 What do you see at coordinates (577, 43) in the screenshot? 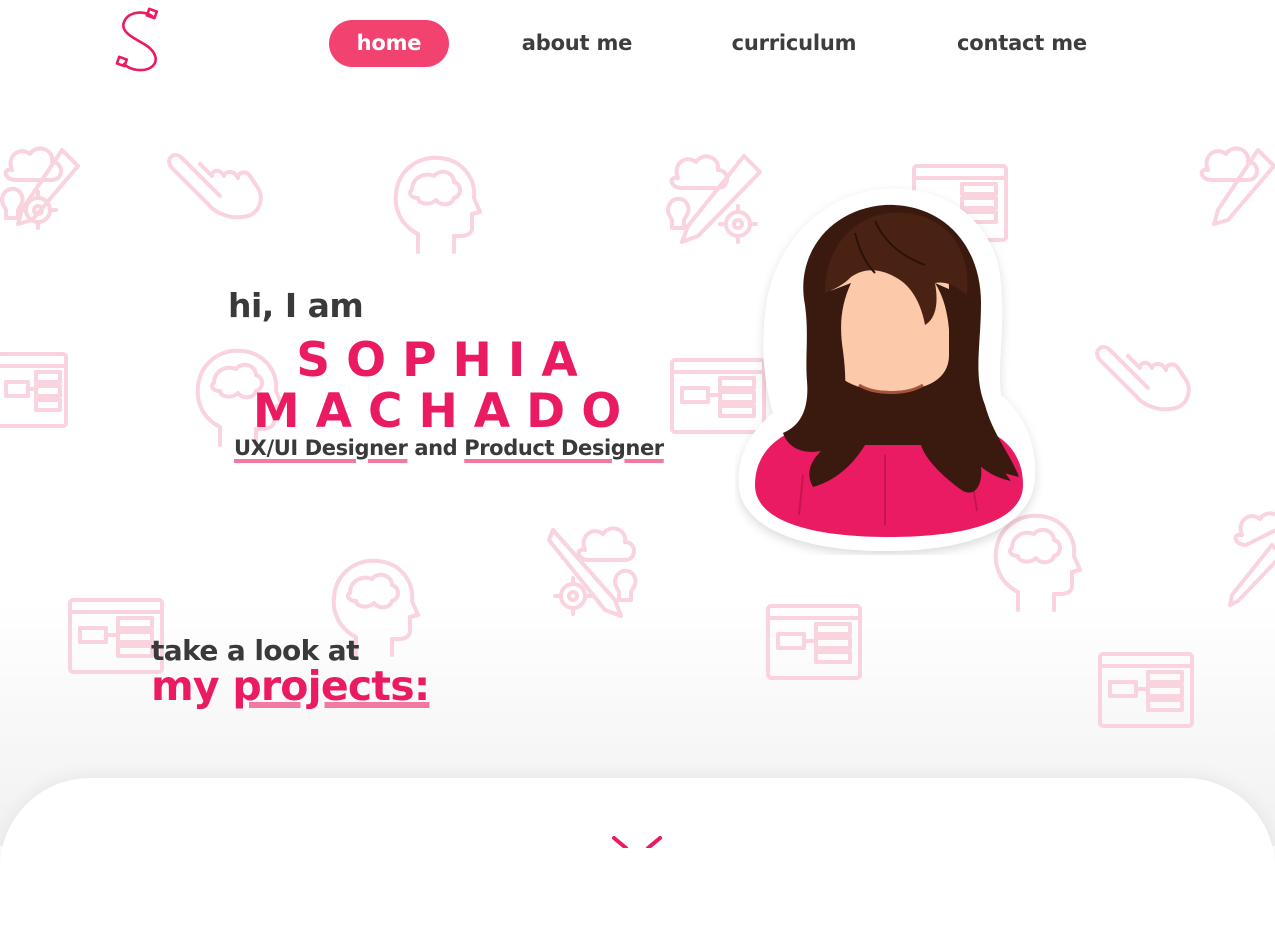
I see `nav-about-me: about me` at bounding box center [577, 43].